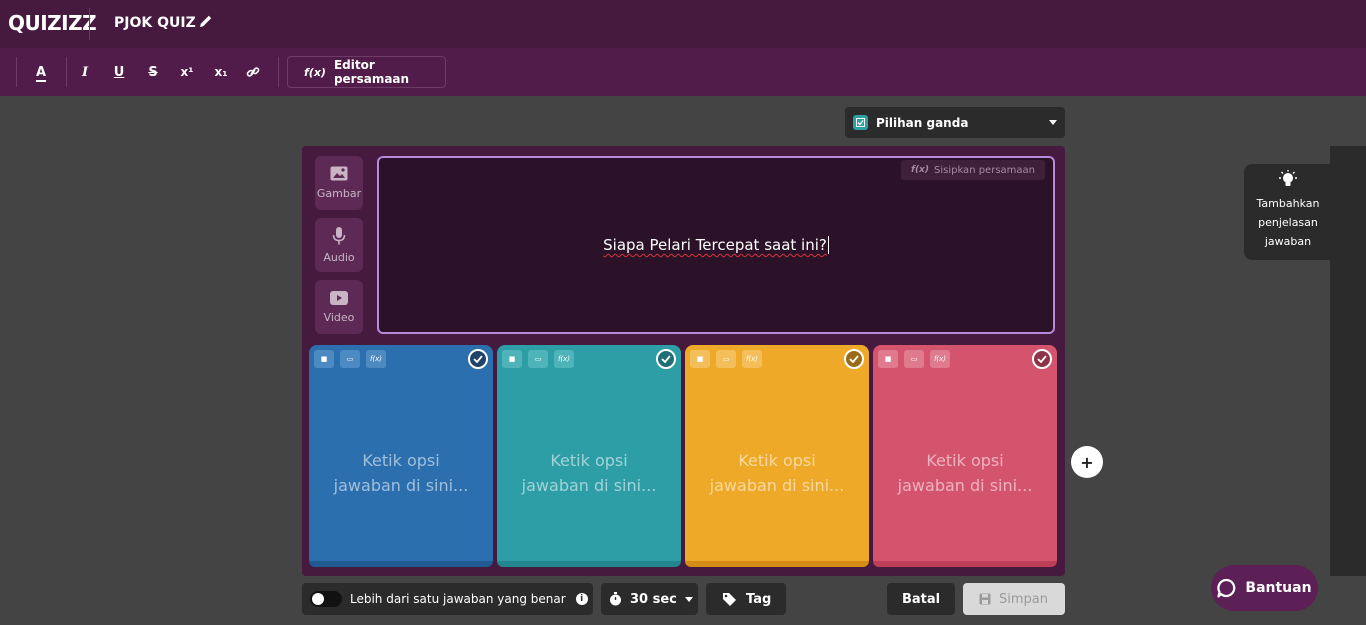 This screenshot has height=625, width=1366. Describe the element at coordinates (1226, 588) in the screenshot. I see `chat-bubble-icon` at that location.